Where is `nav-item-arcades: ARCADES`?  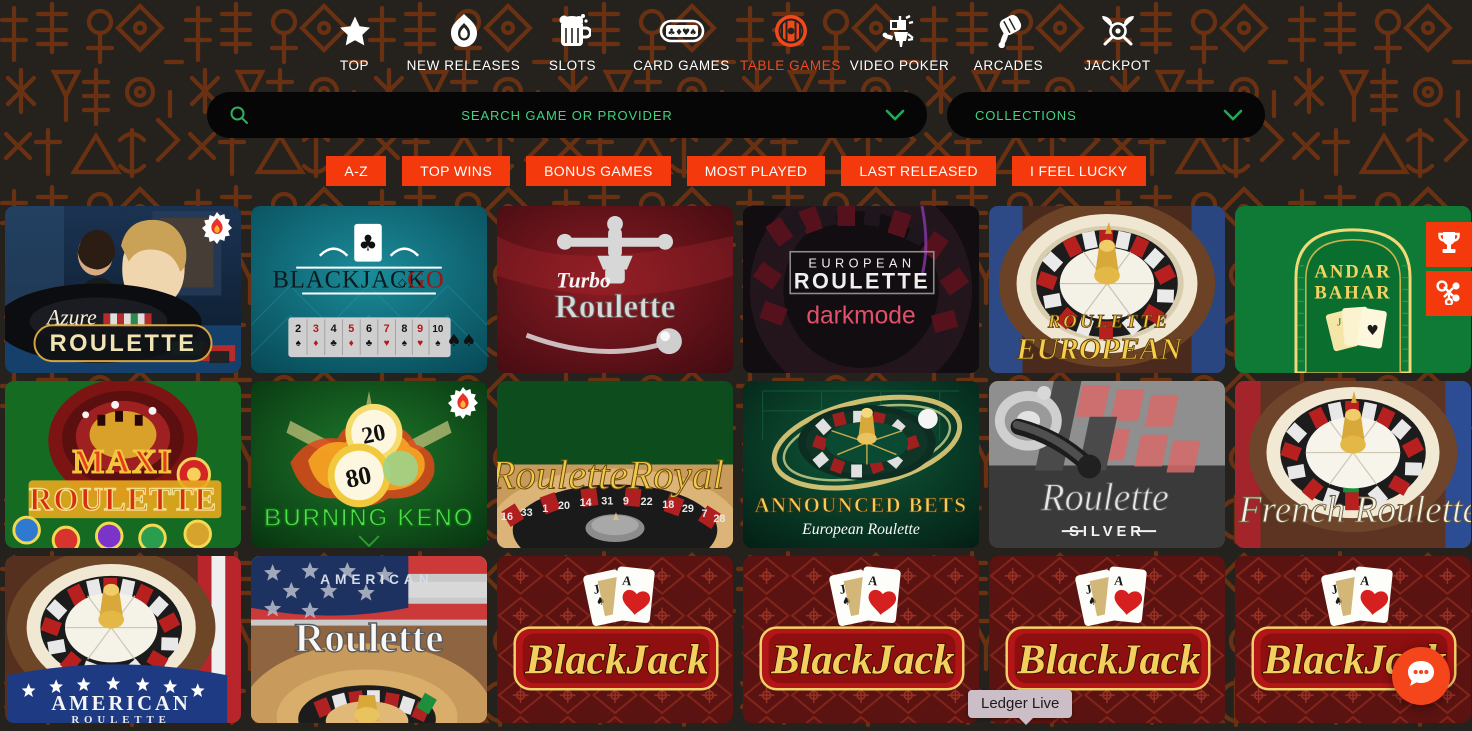
nav-item-arcades: ARCADES is located at coordinates (1008, 42).